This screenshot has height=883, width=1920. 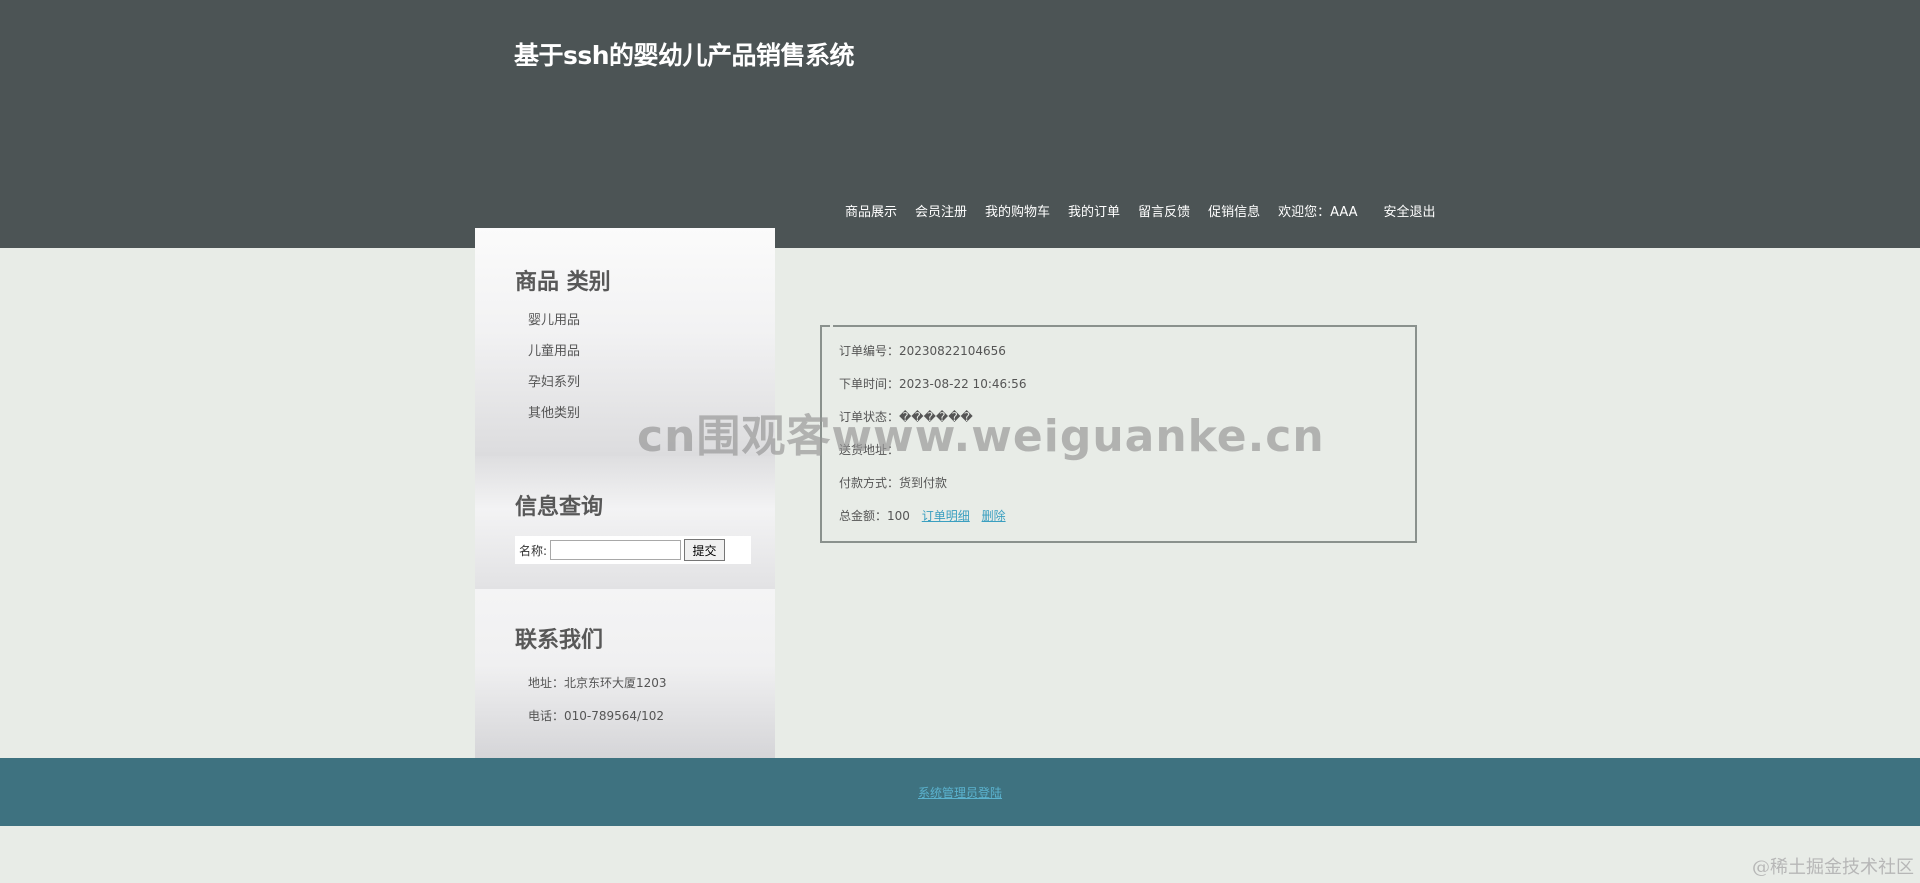 I want to click on contact-heading: 联系我们, so click(x=559, y=640).